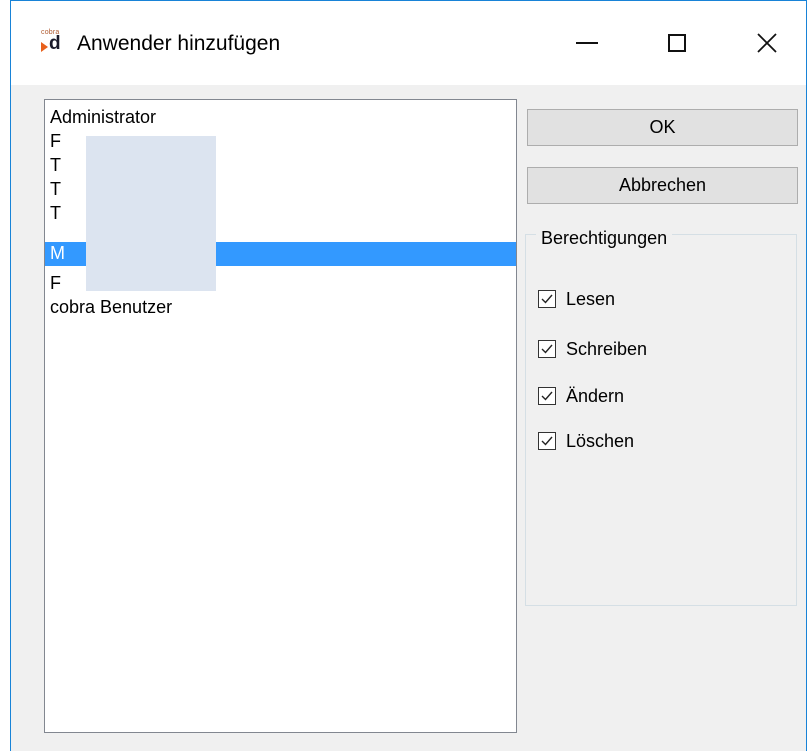 Image resolution: width=808 pixels, height=751 pixels. I want to click on close-icon, so click(767, 43).